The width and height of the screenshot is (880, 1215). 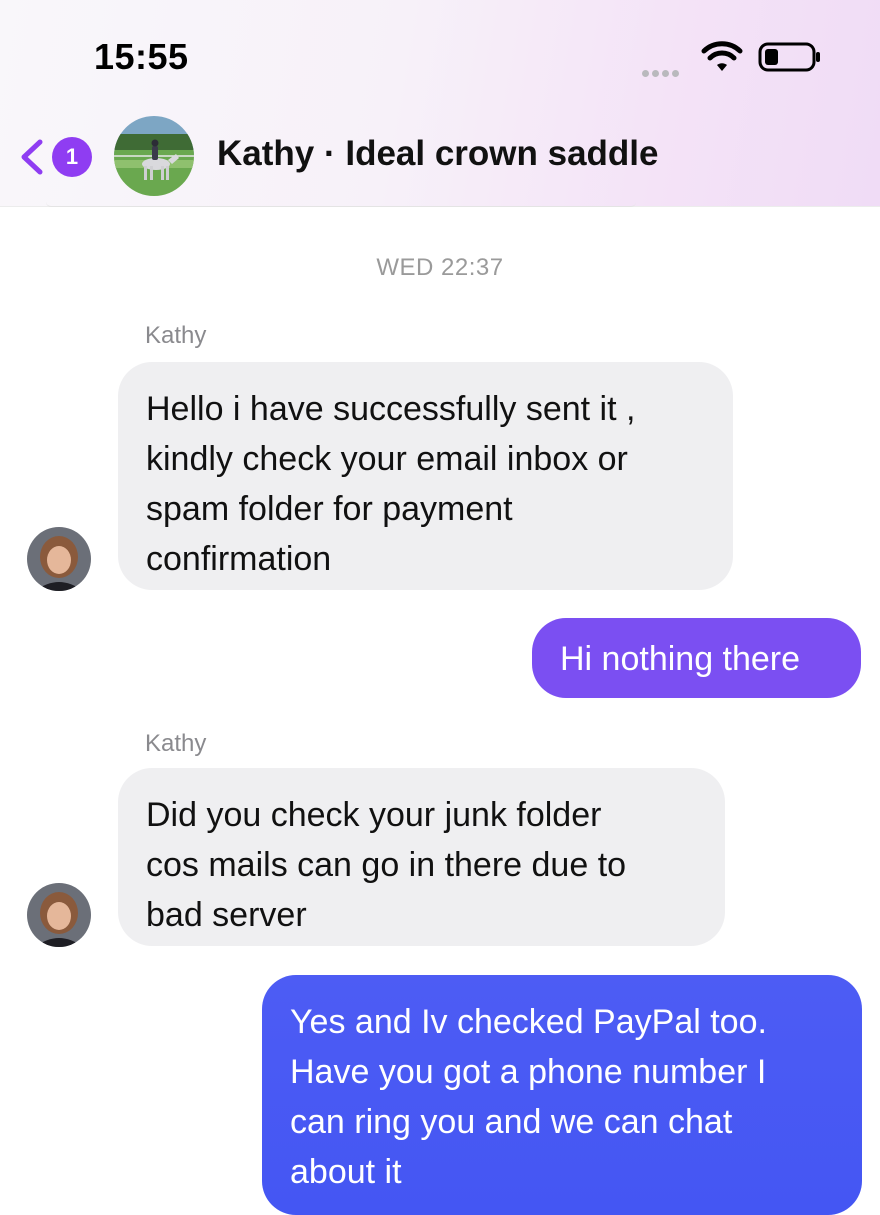 What do you see at coordinates (680, 659) in the screenshot?
I see `message-line: Hi nothing there` at bounding box center [680, 659].